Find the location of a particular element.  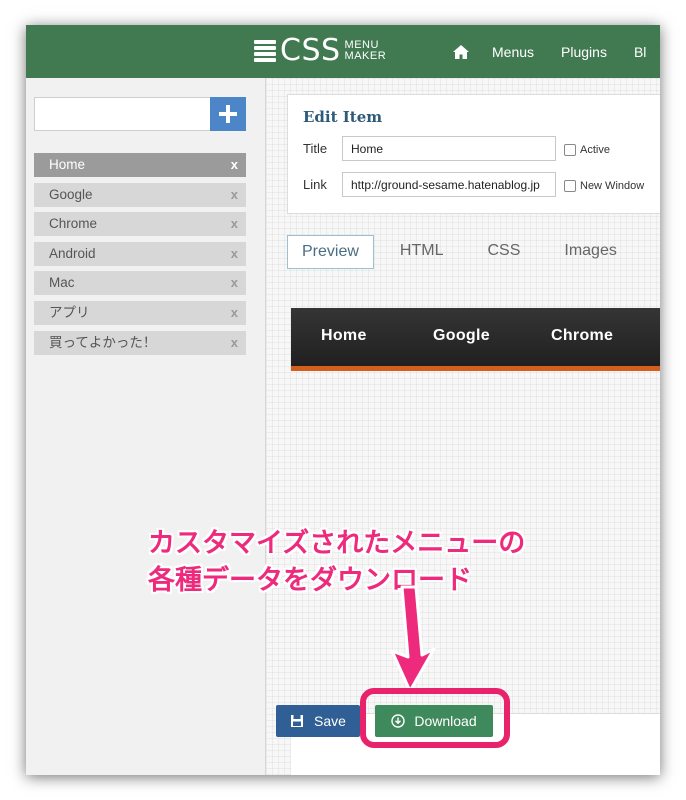

save-label: Save is located at coordinates (330, 721).